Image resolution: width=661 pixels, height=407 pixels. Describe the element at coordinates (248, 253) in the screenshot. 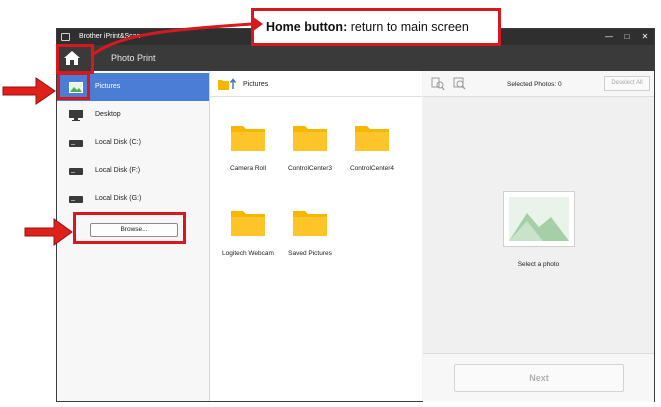

I see `folder-name: Logitech Webcam` at that location.